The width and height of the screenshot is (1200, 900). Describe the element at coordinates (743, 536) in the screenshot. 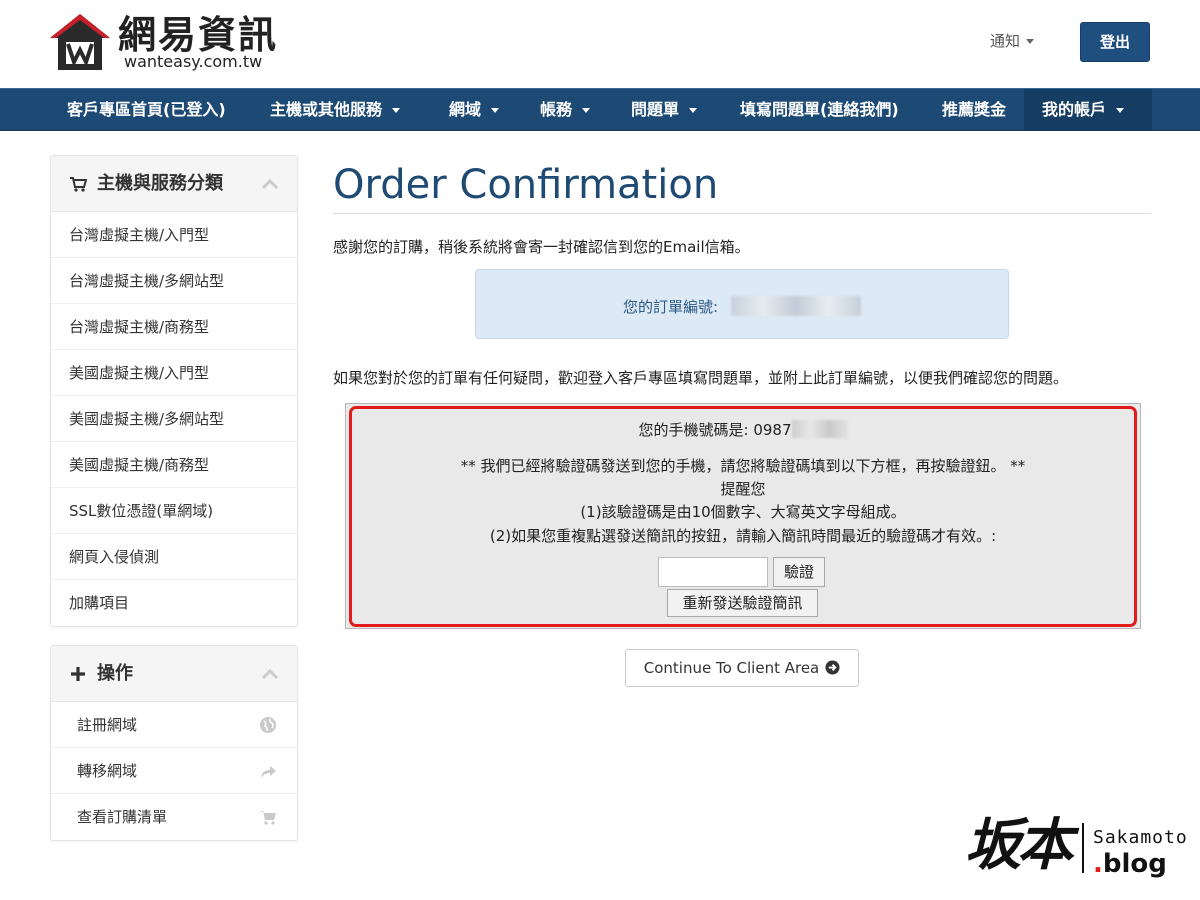

I see `verification-rule-2: (2)如果您重複點選發送簡訊的按鈕，請輸入簡訊時間最近的驗證碼才有效。:` at that location.